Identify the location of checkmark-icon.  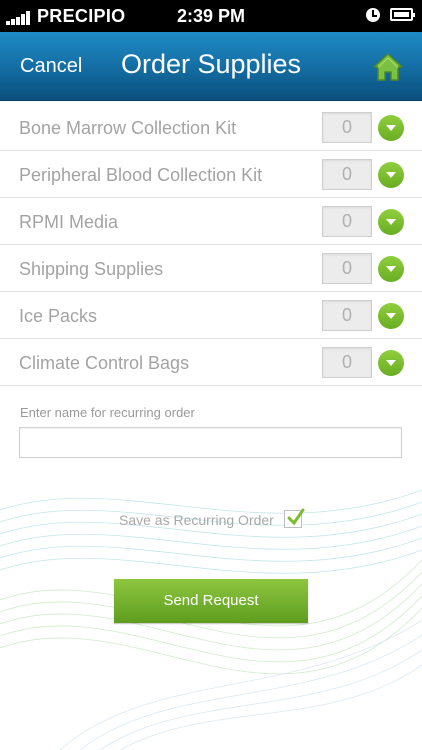
(296, 517).